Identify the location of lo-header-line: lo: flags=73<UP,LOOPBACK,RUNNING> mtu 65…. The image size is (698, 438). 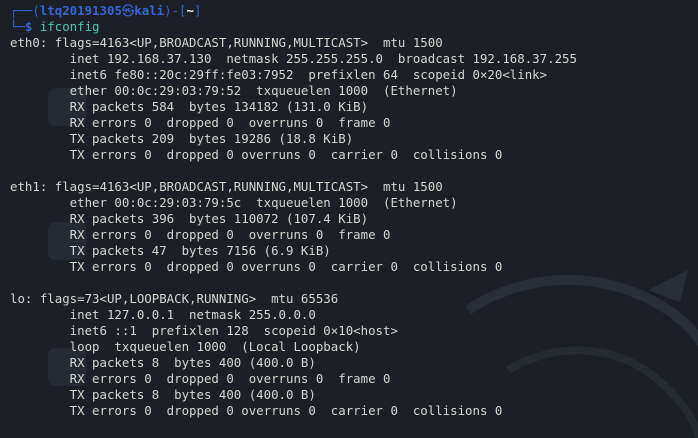
(174, 298).